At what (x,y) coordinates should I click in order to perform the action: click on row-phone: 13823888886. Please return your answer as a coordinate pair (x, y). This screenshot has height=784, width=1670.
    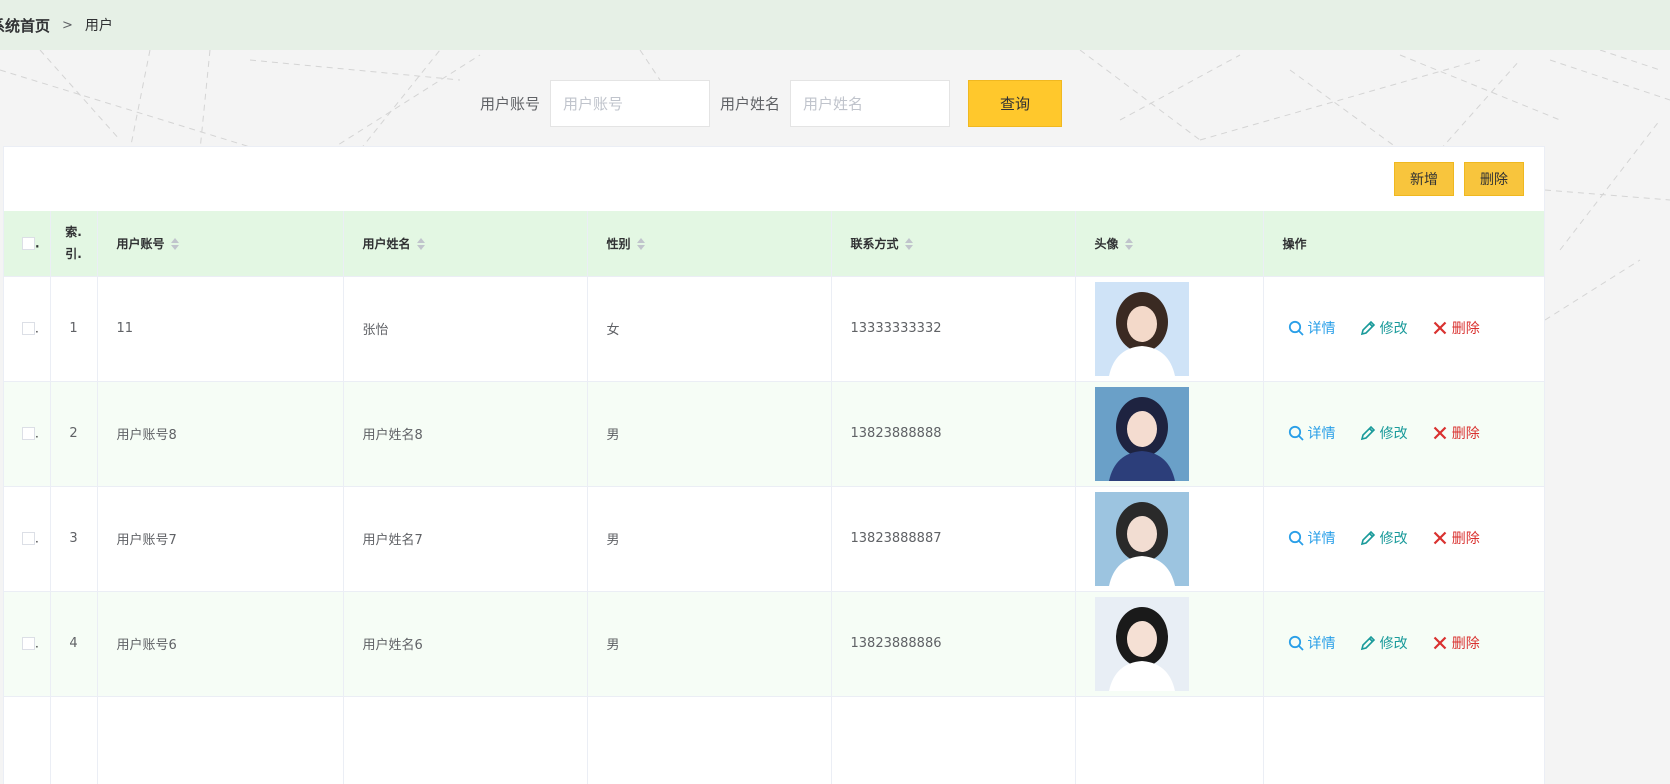
    Looking at the image, I should click on (953, 644).